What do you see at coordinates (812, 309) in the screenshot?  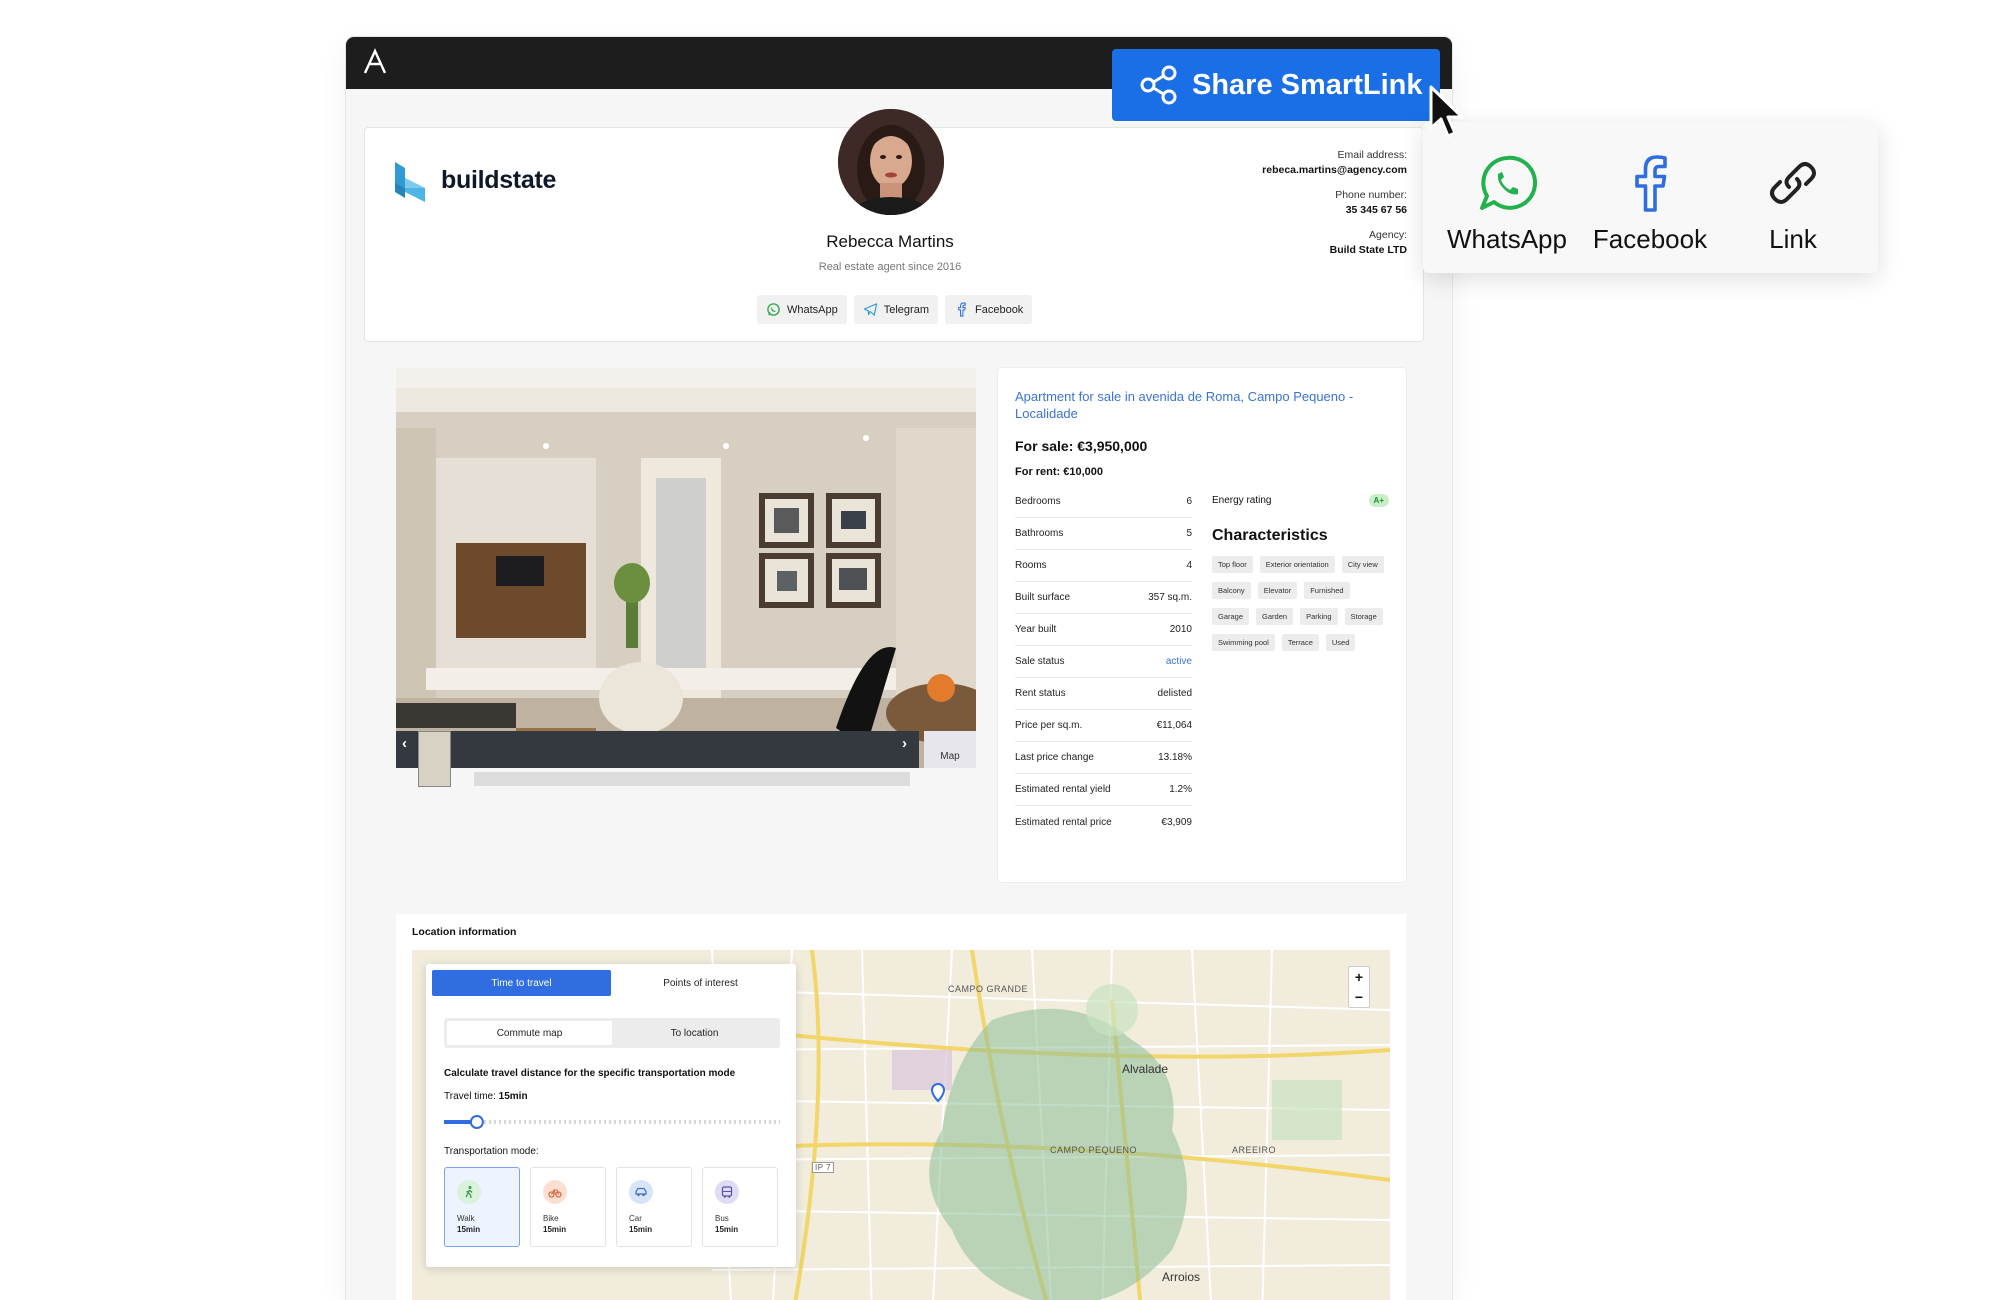 I see `whatsapp-contact-label: WhatsApp` at bounding box center [812, 309].